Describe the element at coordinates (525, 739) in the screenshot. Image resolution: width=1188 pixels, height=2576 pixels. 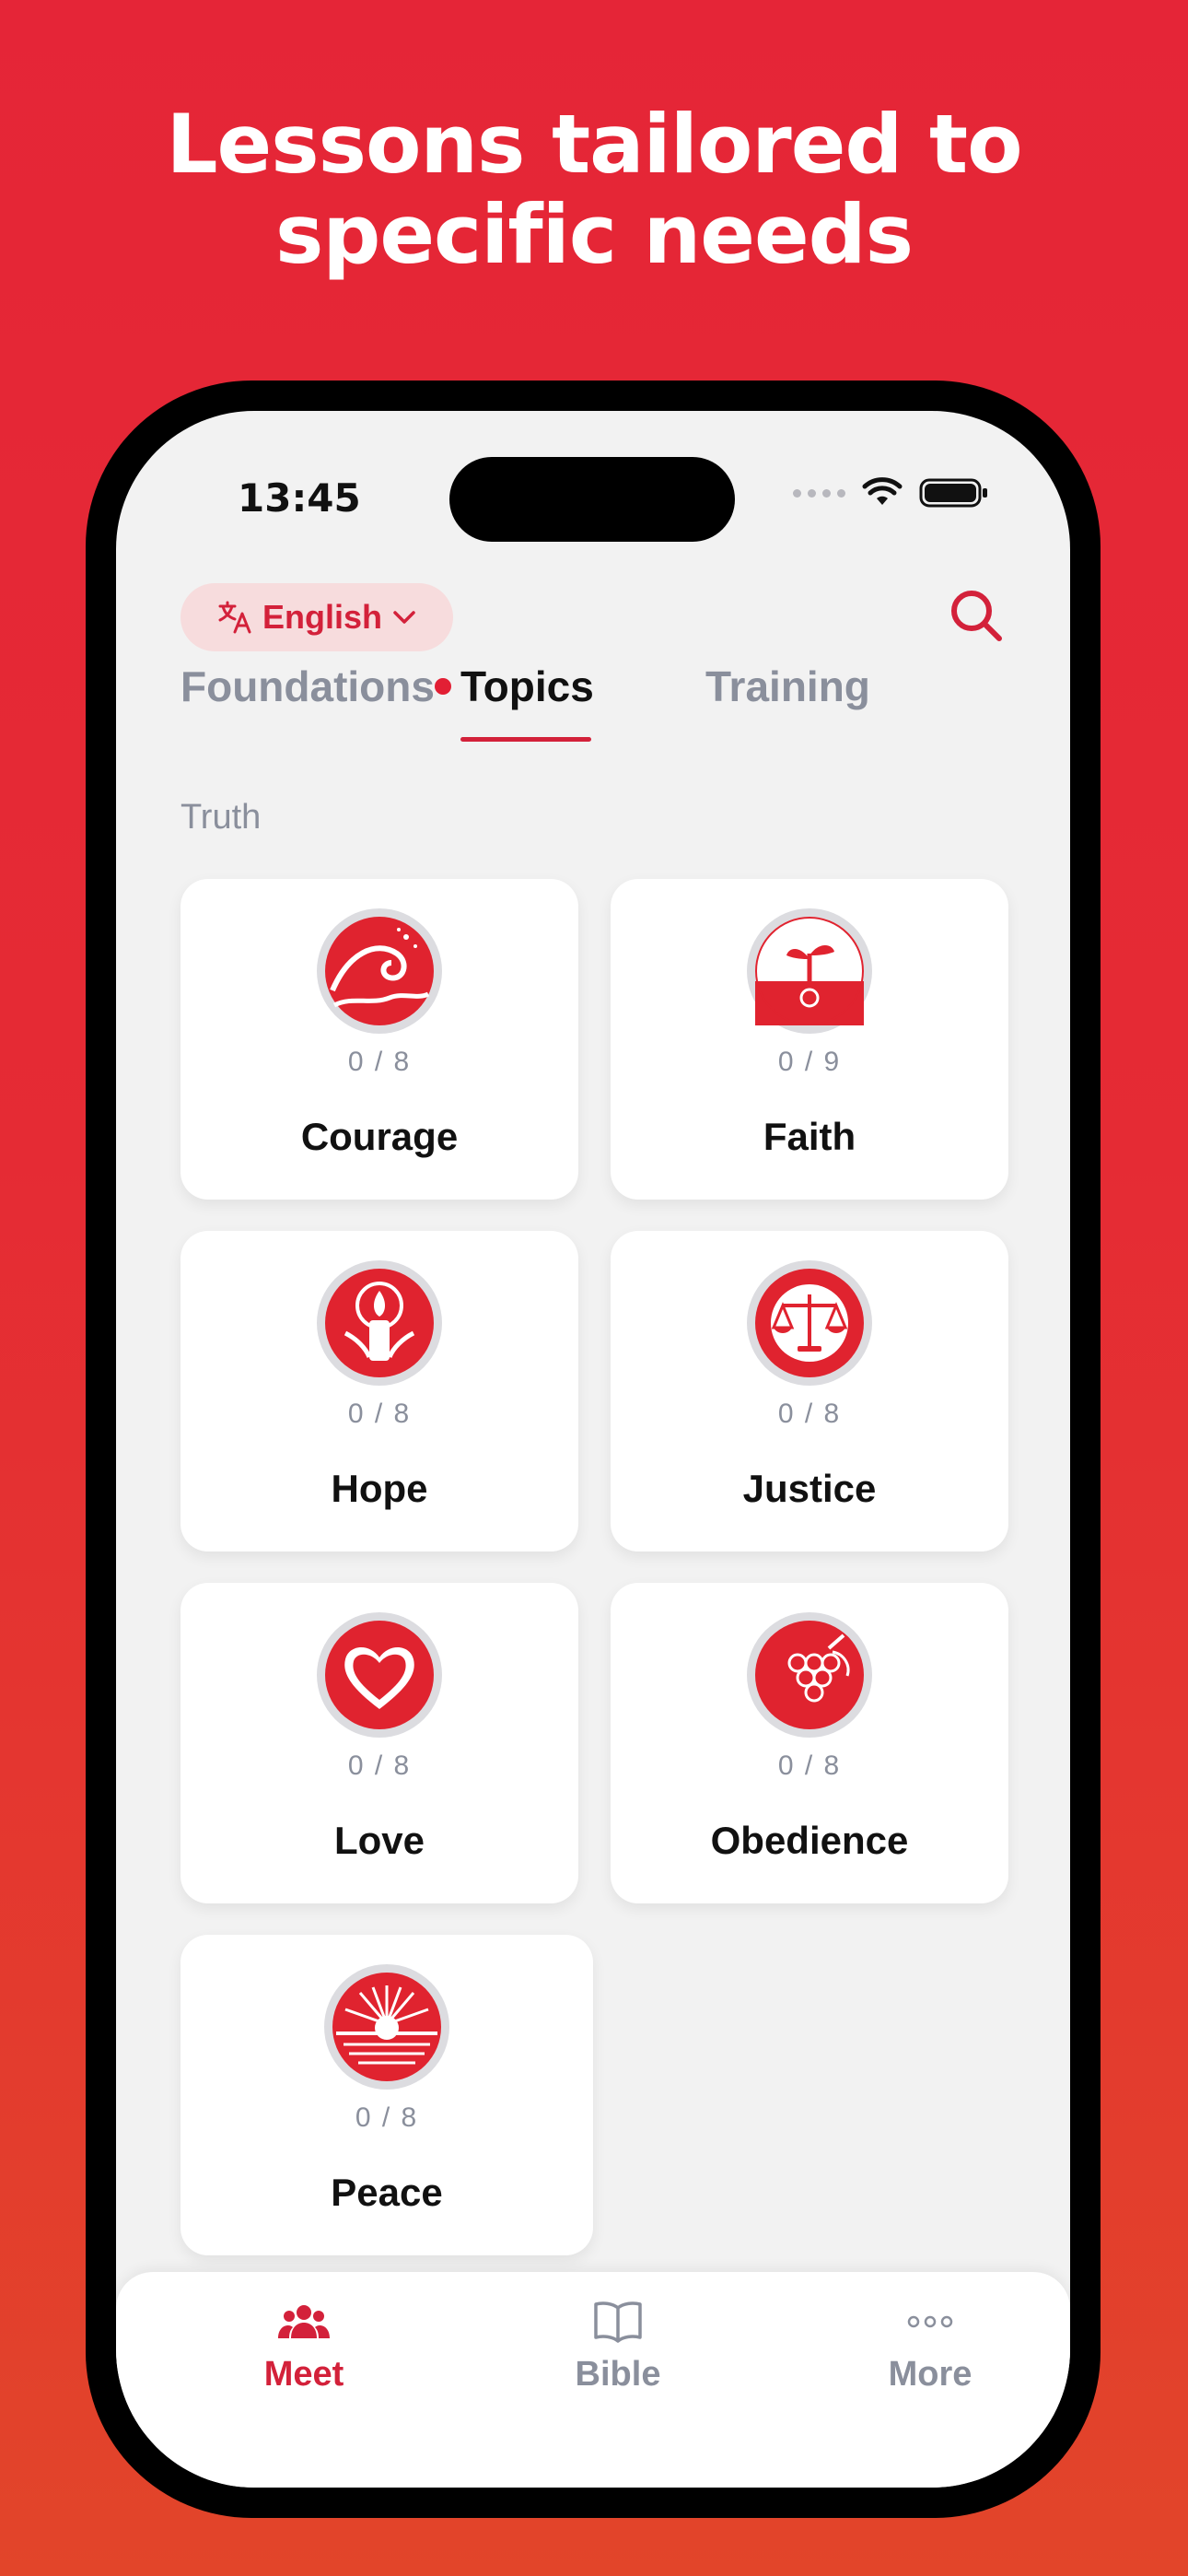
I see `active-tab-indicator` at that location.